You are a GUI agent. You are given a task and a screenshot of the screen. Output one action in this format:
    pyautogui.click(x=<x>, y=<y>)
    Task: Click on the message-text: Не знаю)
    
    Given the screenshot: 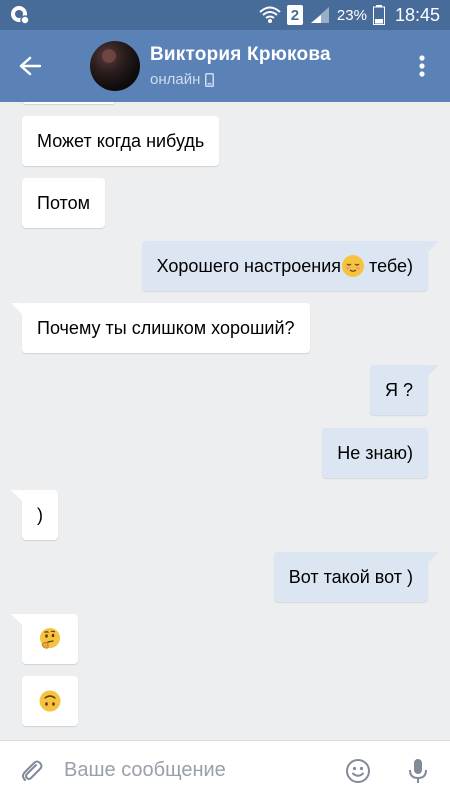 What is the action you would take?
    pyautogui.click(x=375, y=452)
    